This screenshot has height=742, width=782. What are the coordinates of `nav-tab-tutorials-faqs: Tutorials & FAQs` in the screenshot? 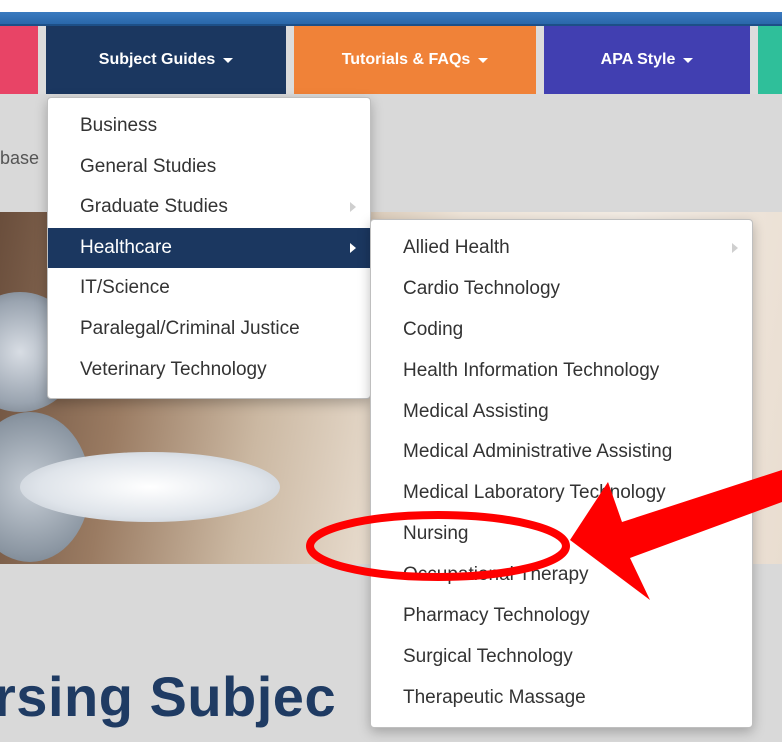 It's located at (415, 60).